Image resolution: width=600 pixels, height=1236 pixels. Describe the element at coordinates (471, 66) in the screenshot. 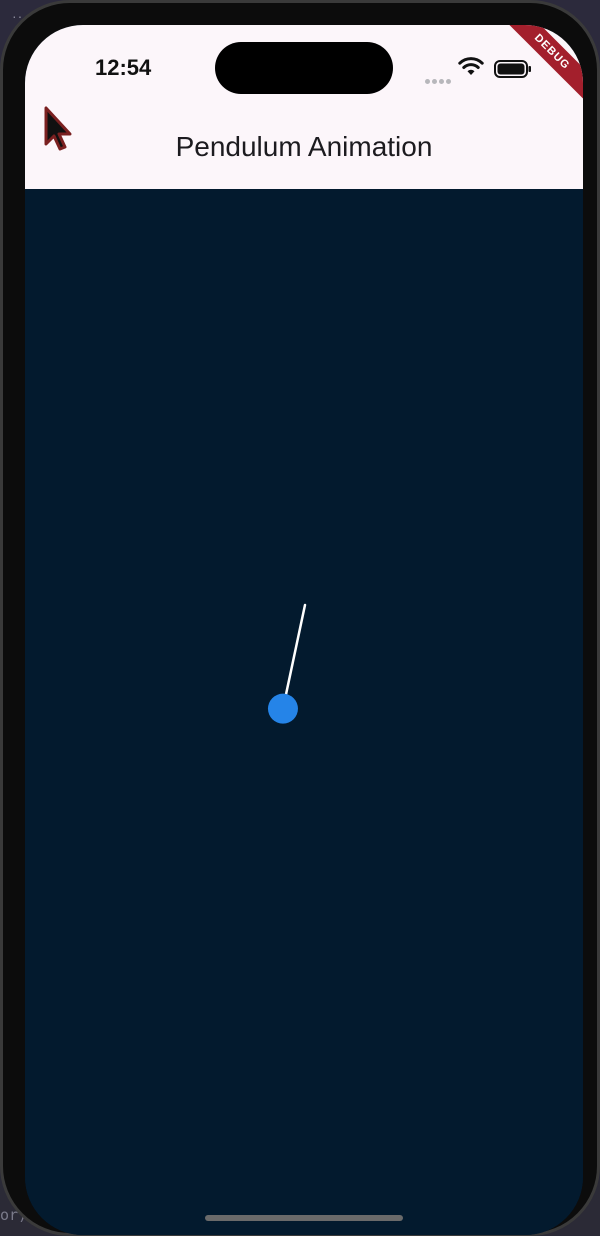

I see `wifi-icon` at that location.